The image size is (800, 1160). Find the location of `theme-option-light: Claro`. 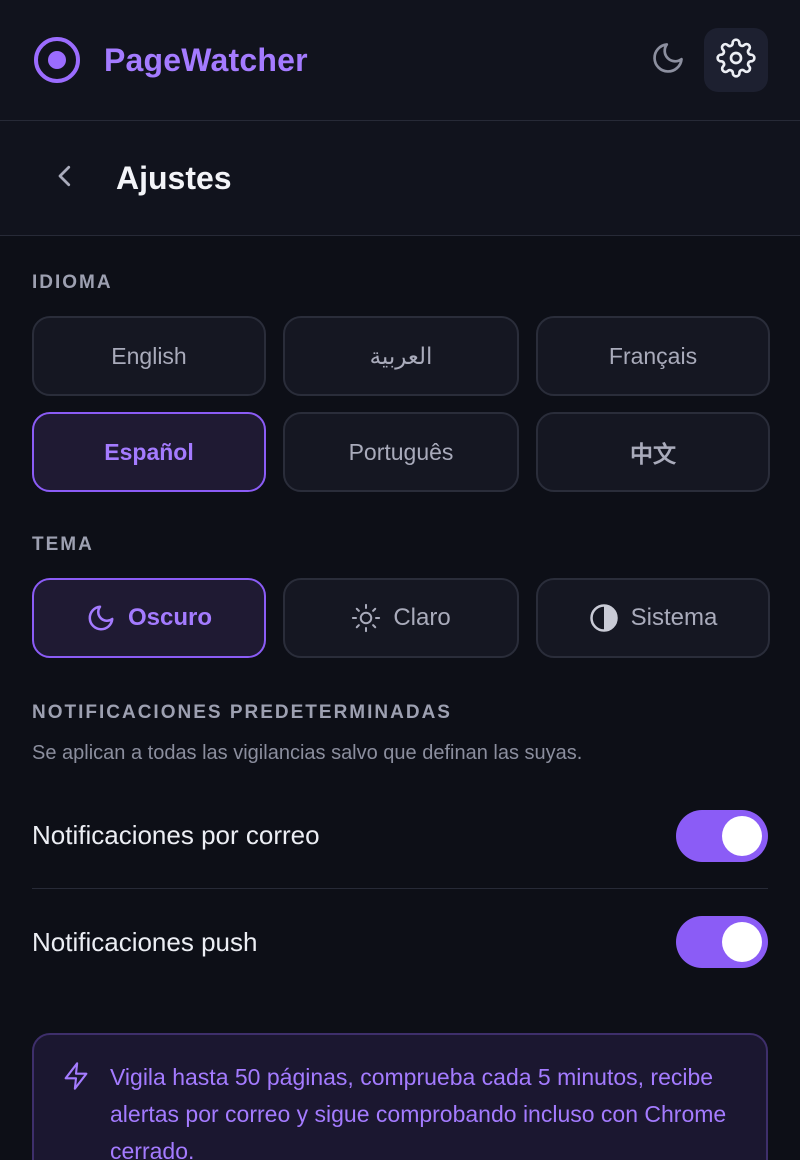

theme-option-light: Claro is located at coordinates (401, 618).